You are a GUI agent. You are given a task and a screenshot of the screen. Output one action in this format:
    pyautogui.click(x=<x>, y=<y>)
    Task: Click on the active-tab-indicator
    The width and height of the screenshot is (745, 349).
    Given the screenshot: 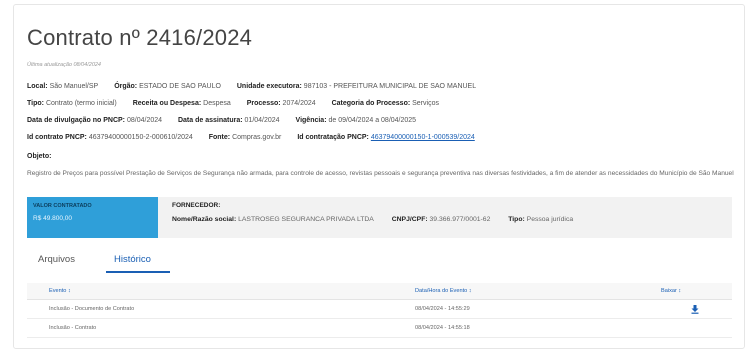 What is the action you would take?
    pyautogui.click(x=138, y=272)
    